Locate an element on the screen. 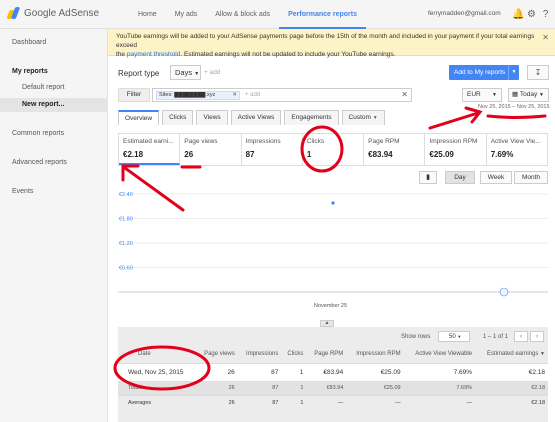 This screenshot has height=422, width=555. granularity-day: Day is located at coordinates (460, 177).